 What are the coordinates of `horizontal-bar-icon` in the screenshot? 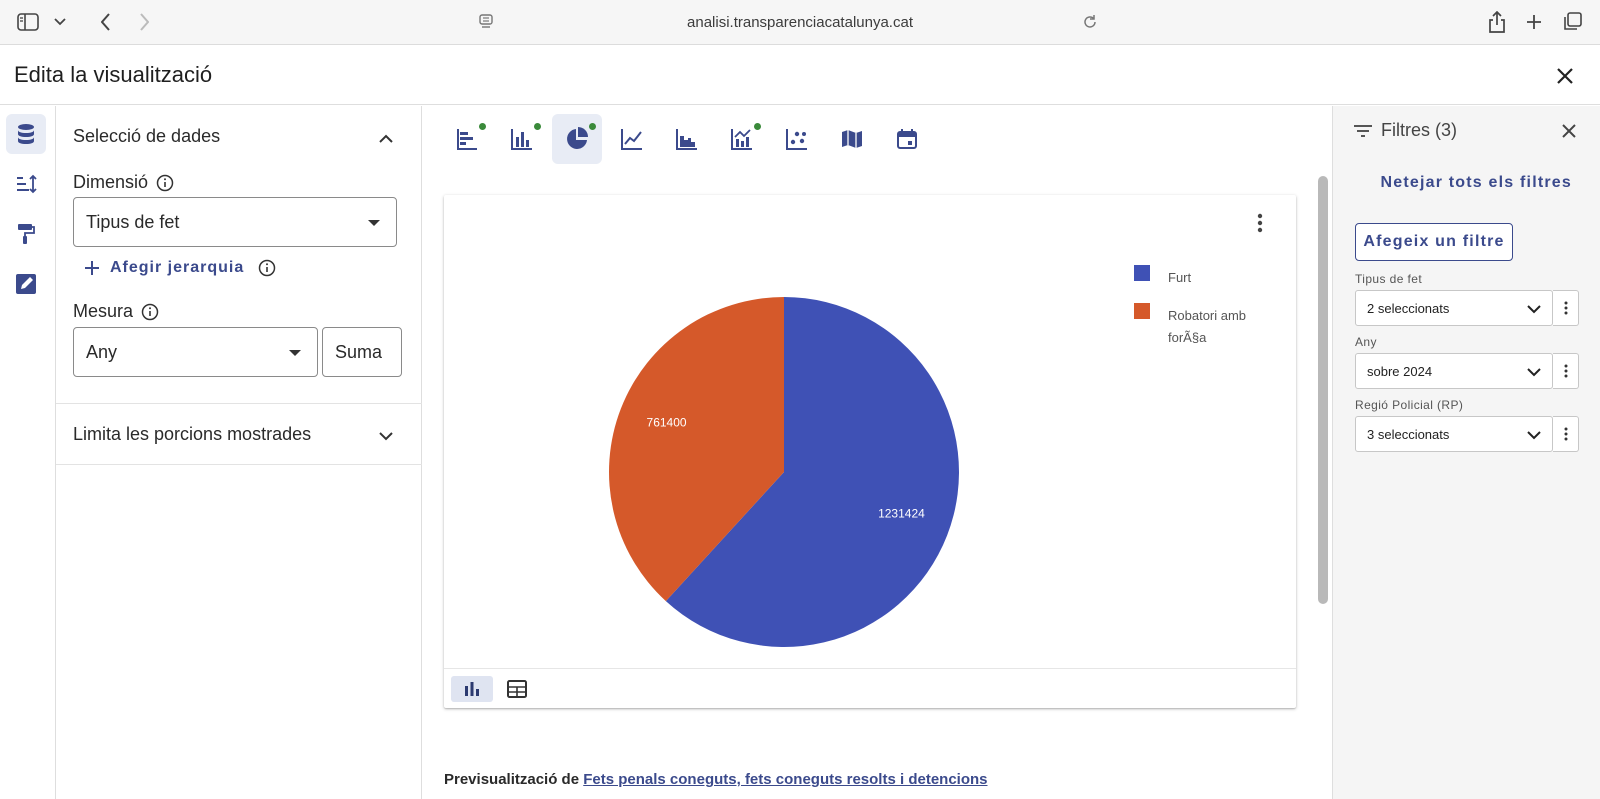 It's located at (467, 139).